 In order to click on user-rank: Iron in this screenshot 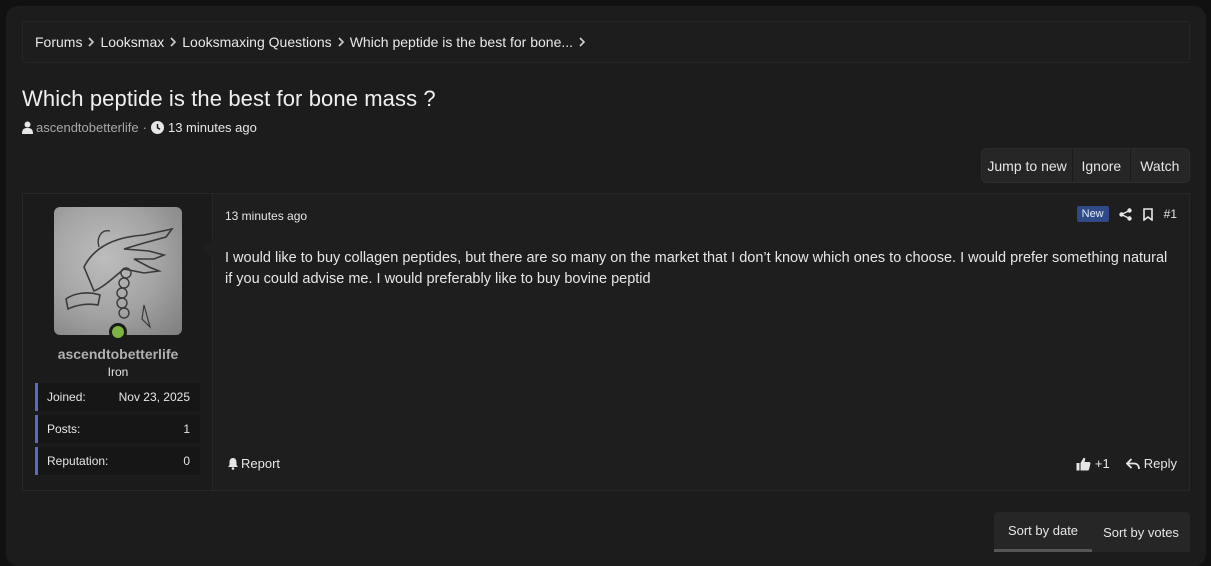, I will do `click(118, 372)`.